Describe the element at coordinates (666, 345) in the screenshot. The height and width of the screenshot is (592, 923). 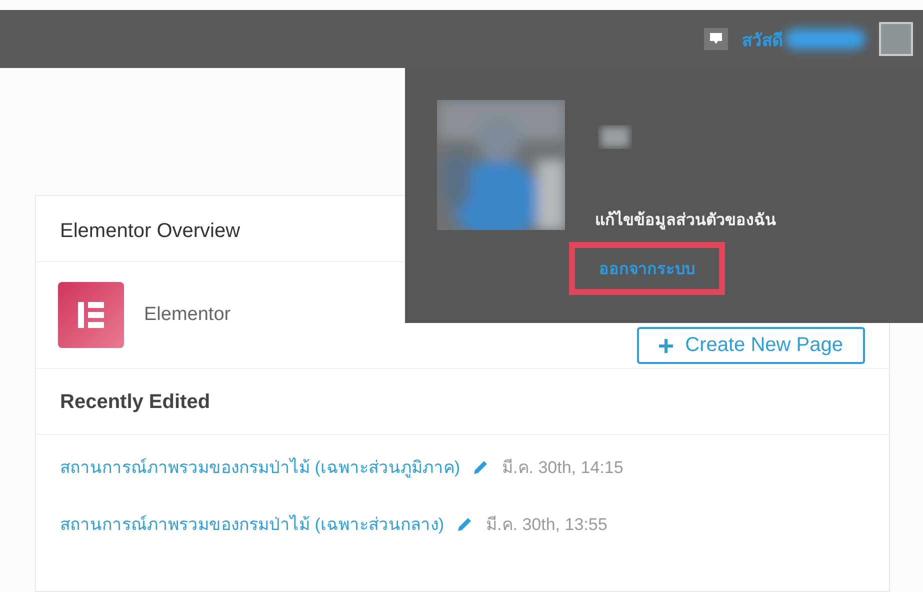
I see `plus-icon` at that location.